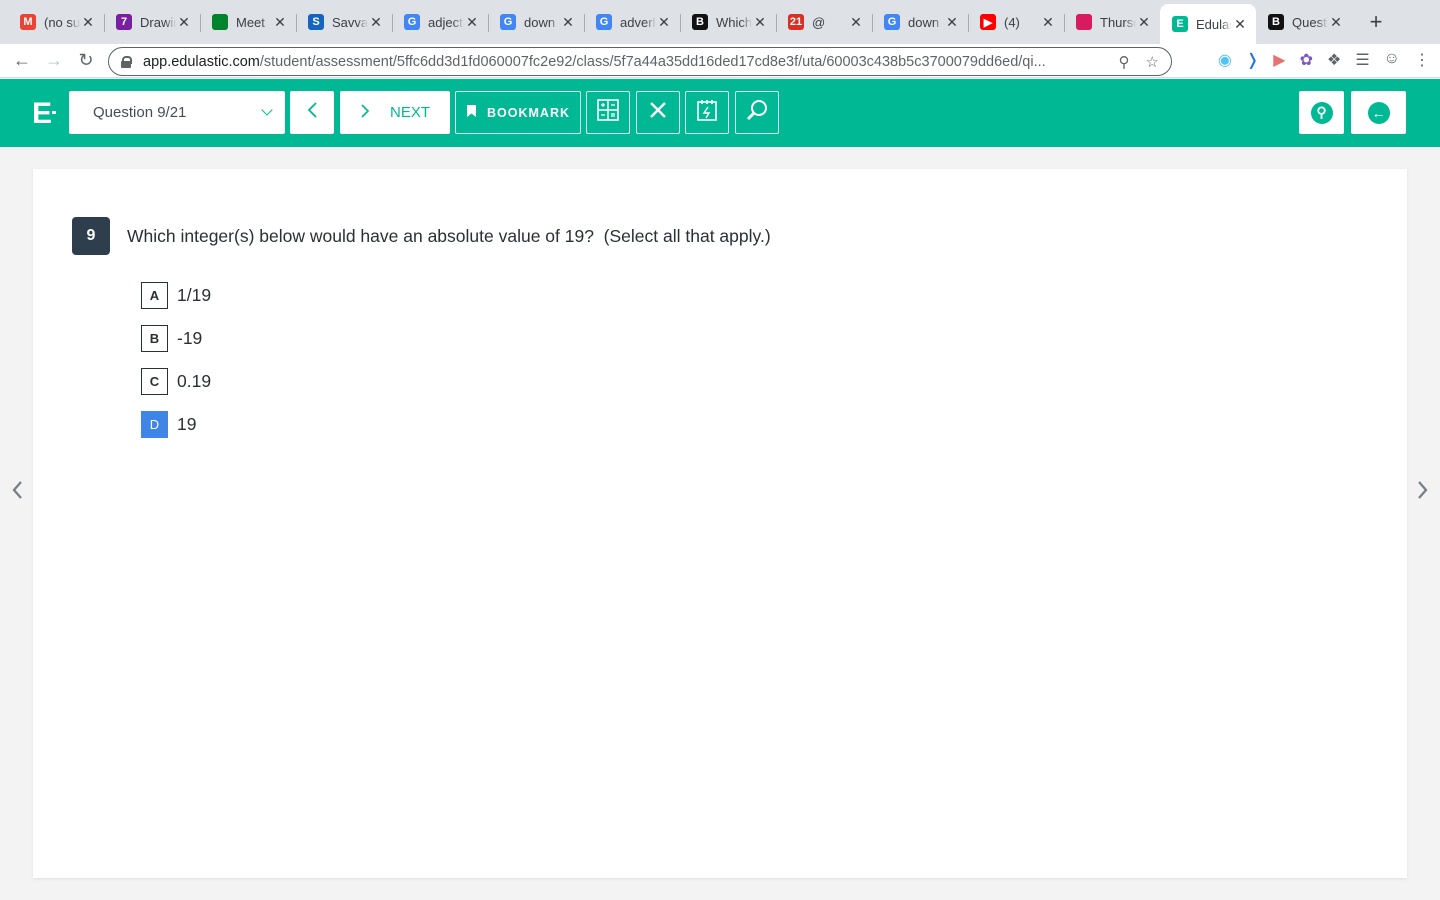 The image size is (1440, 900). I want to click on brainly-icon: B, so click(1276, 22).